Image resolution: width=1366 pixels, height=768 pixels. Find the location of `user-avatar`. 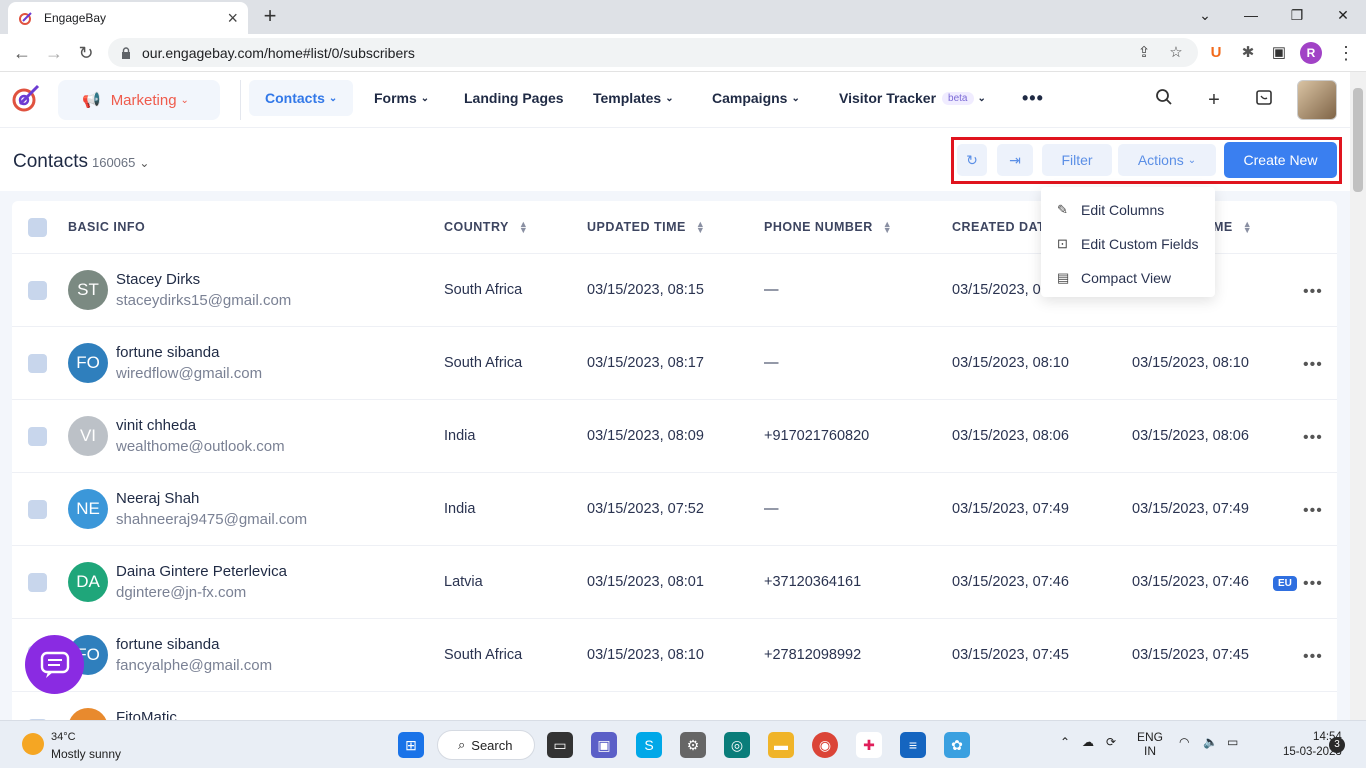

user-avatar is located at coordinates (1317, 100).